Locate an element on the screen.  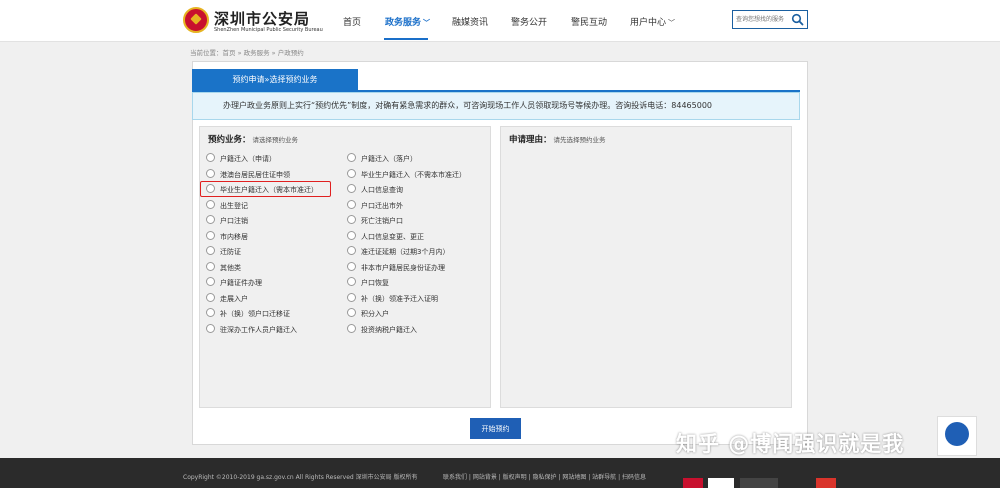
business-option: 驻深办工作人员户籍迁入 is located at coordinates (251, 329).